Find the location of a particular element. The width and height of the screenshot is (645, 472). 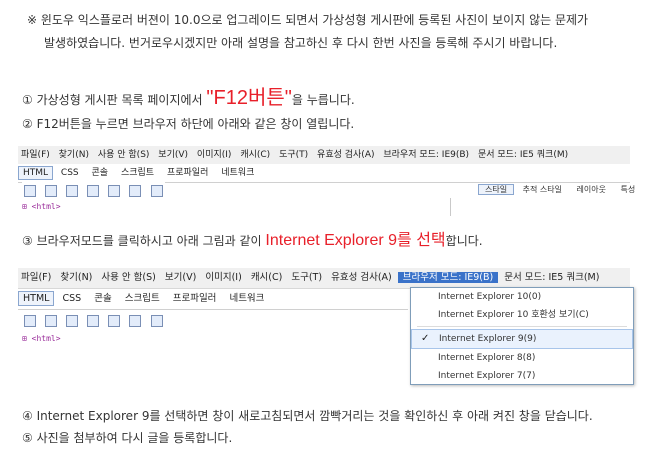

browser-mode-menu: 브라우저 모드: IE9(B) is located at coordinates (426, 155).